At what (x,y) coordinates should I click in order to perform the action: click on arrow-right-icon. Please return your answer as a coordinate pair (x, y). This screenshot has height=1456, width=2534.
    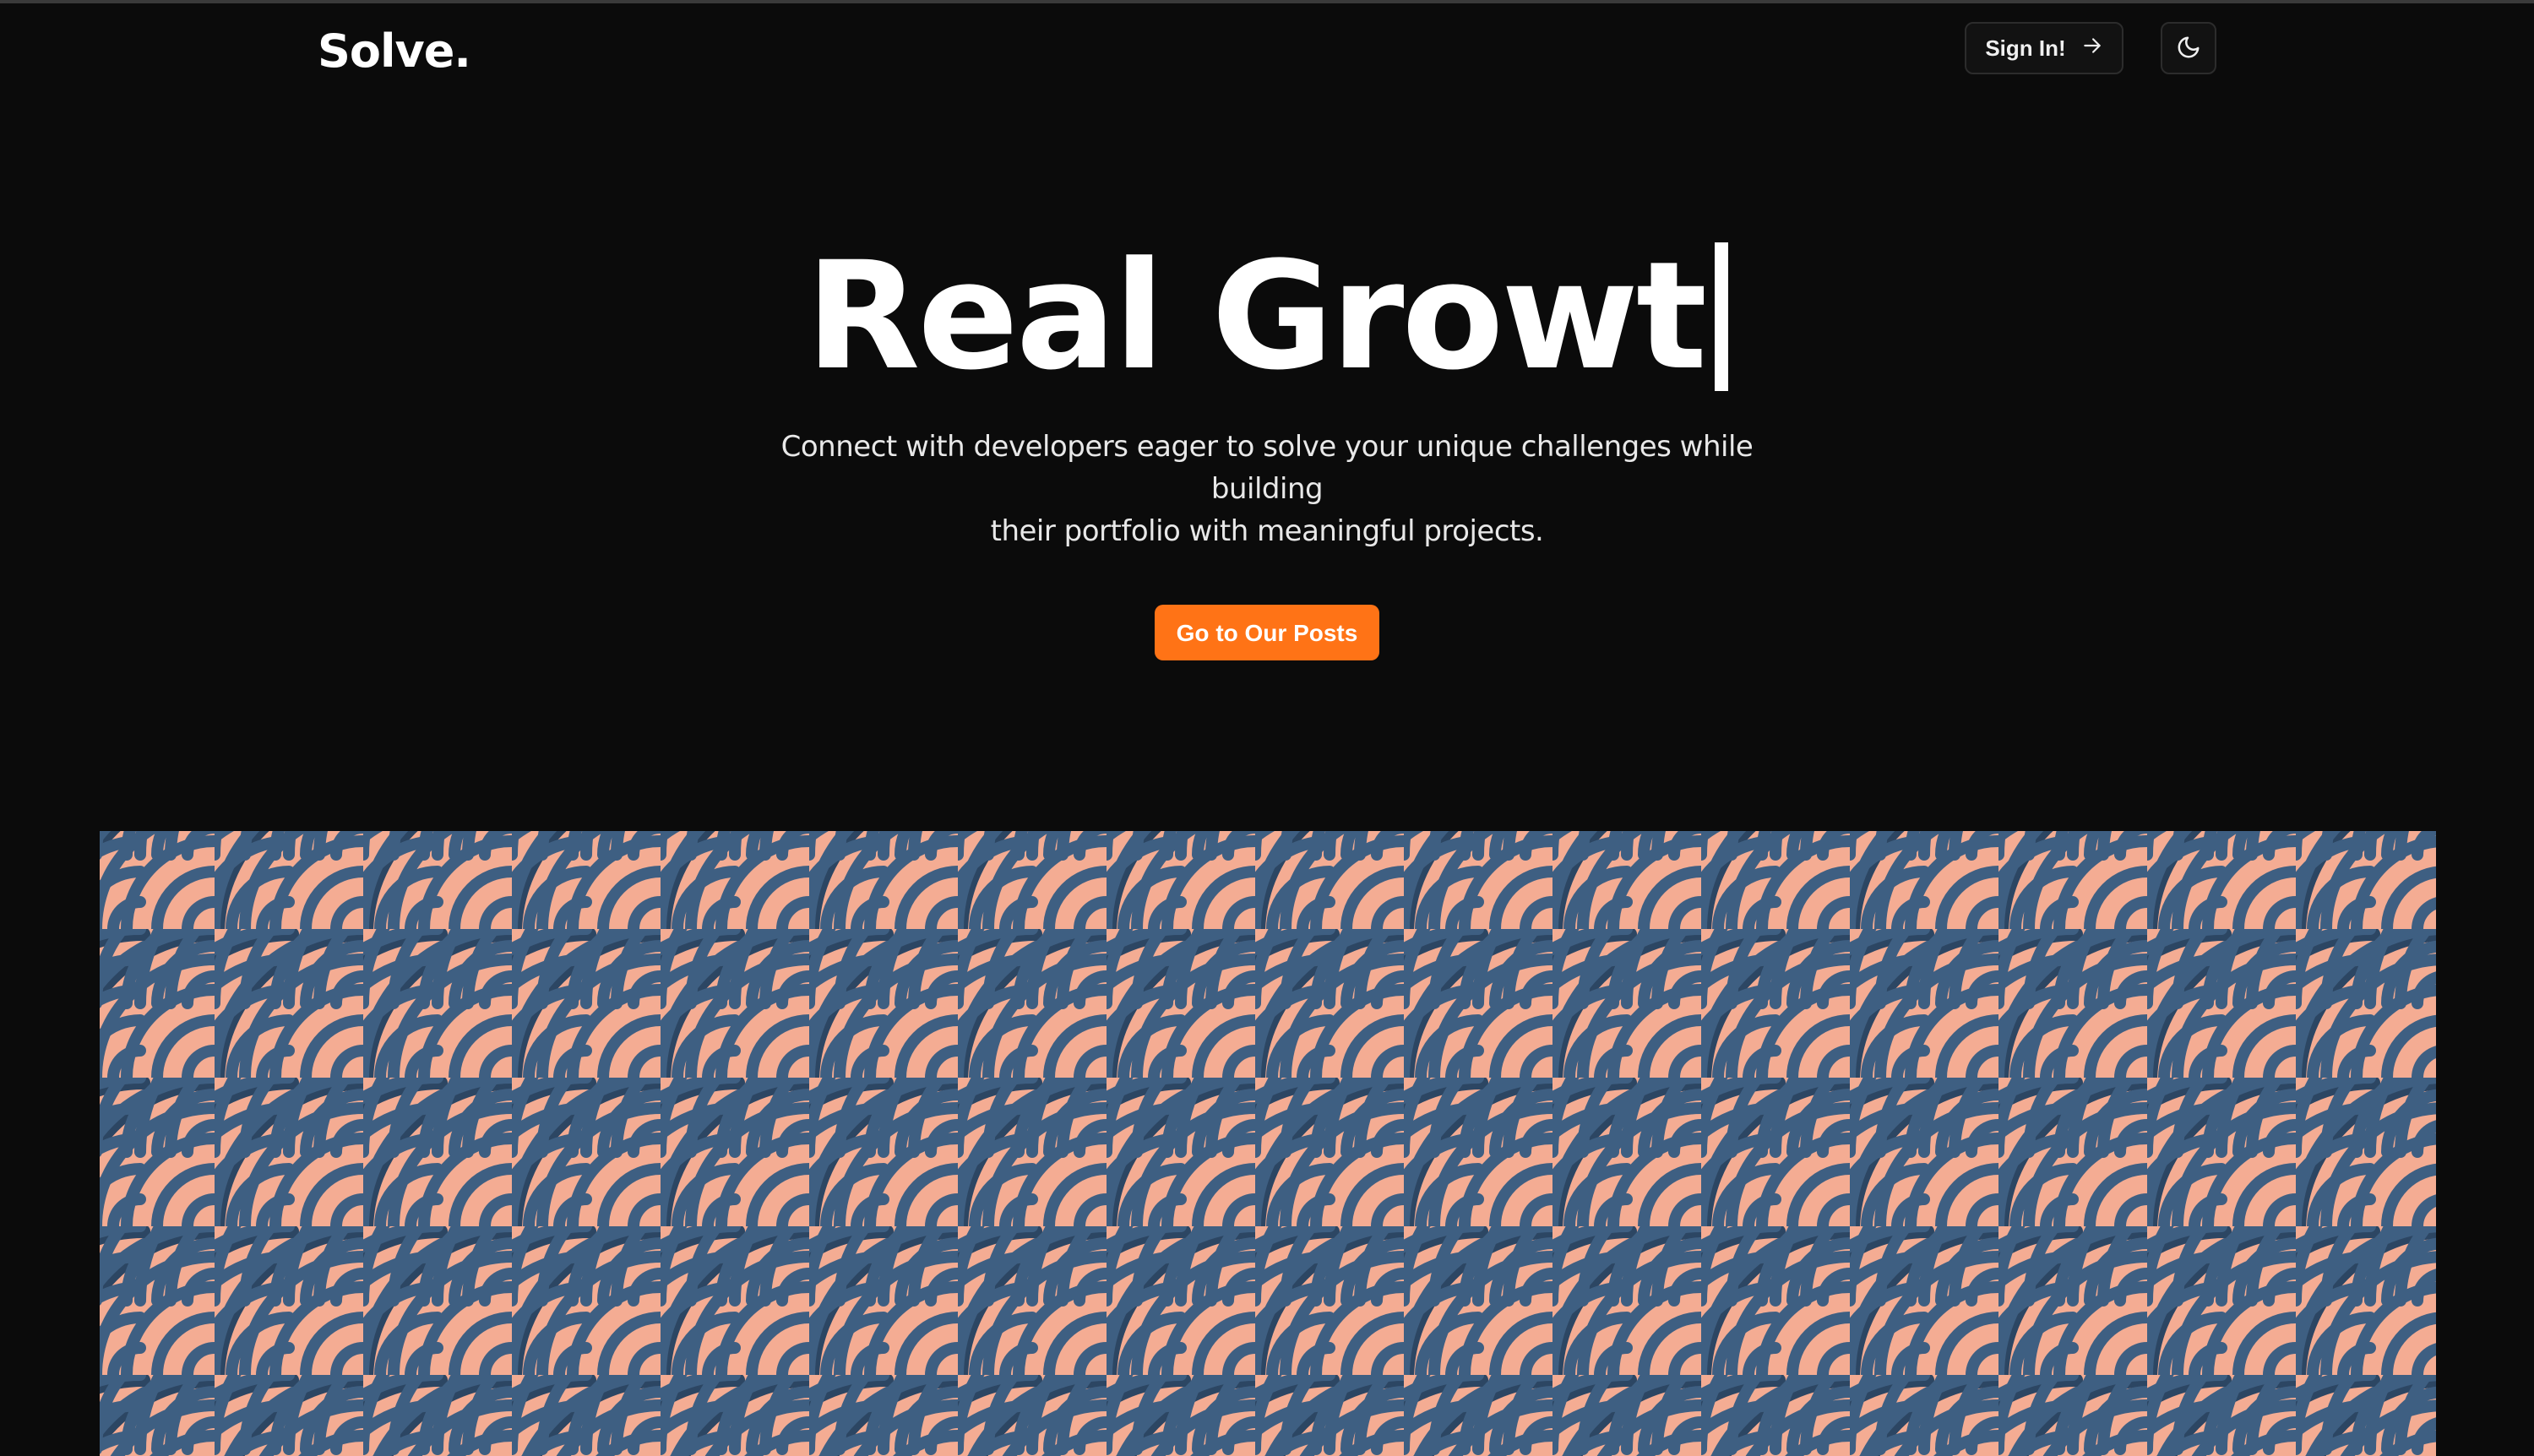
    Looking at the image, I should click on (2092, 48).